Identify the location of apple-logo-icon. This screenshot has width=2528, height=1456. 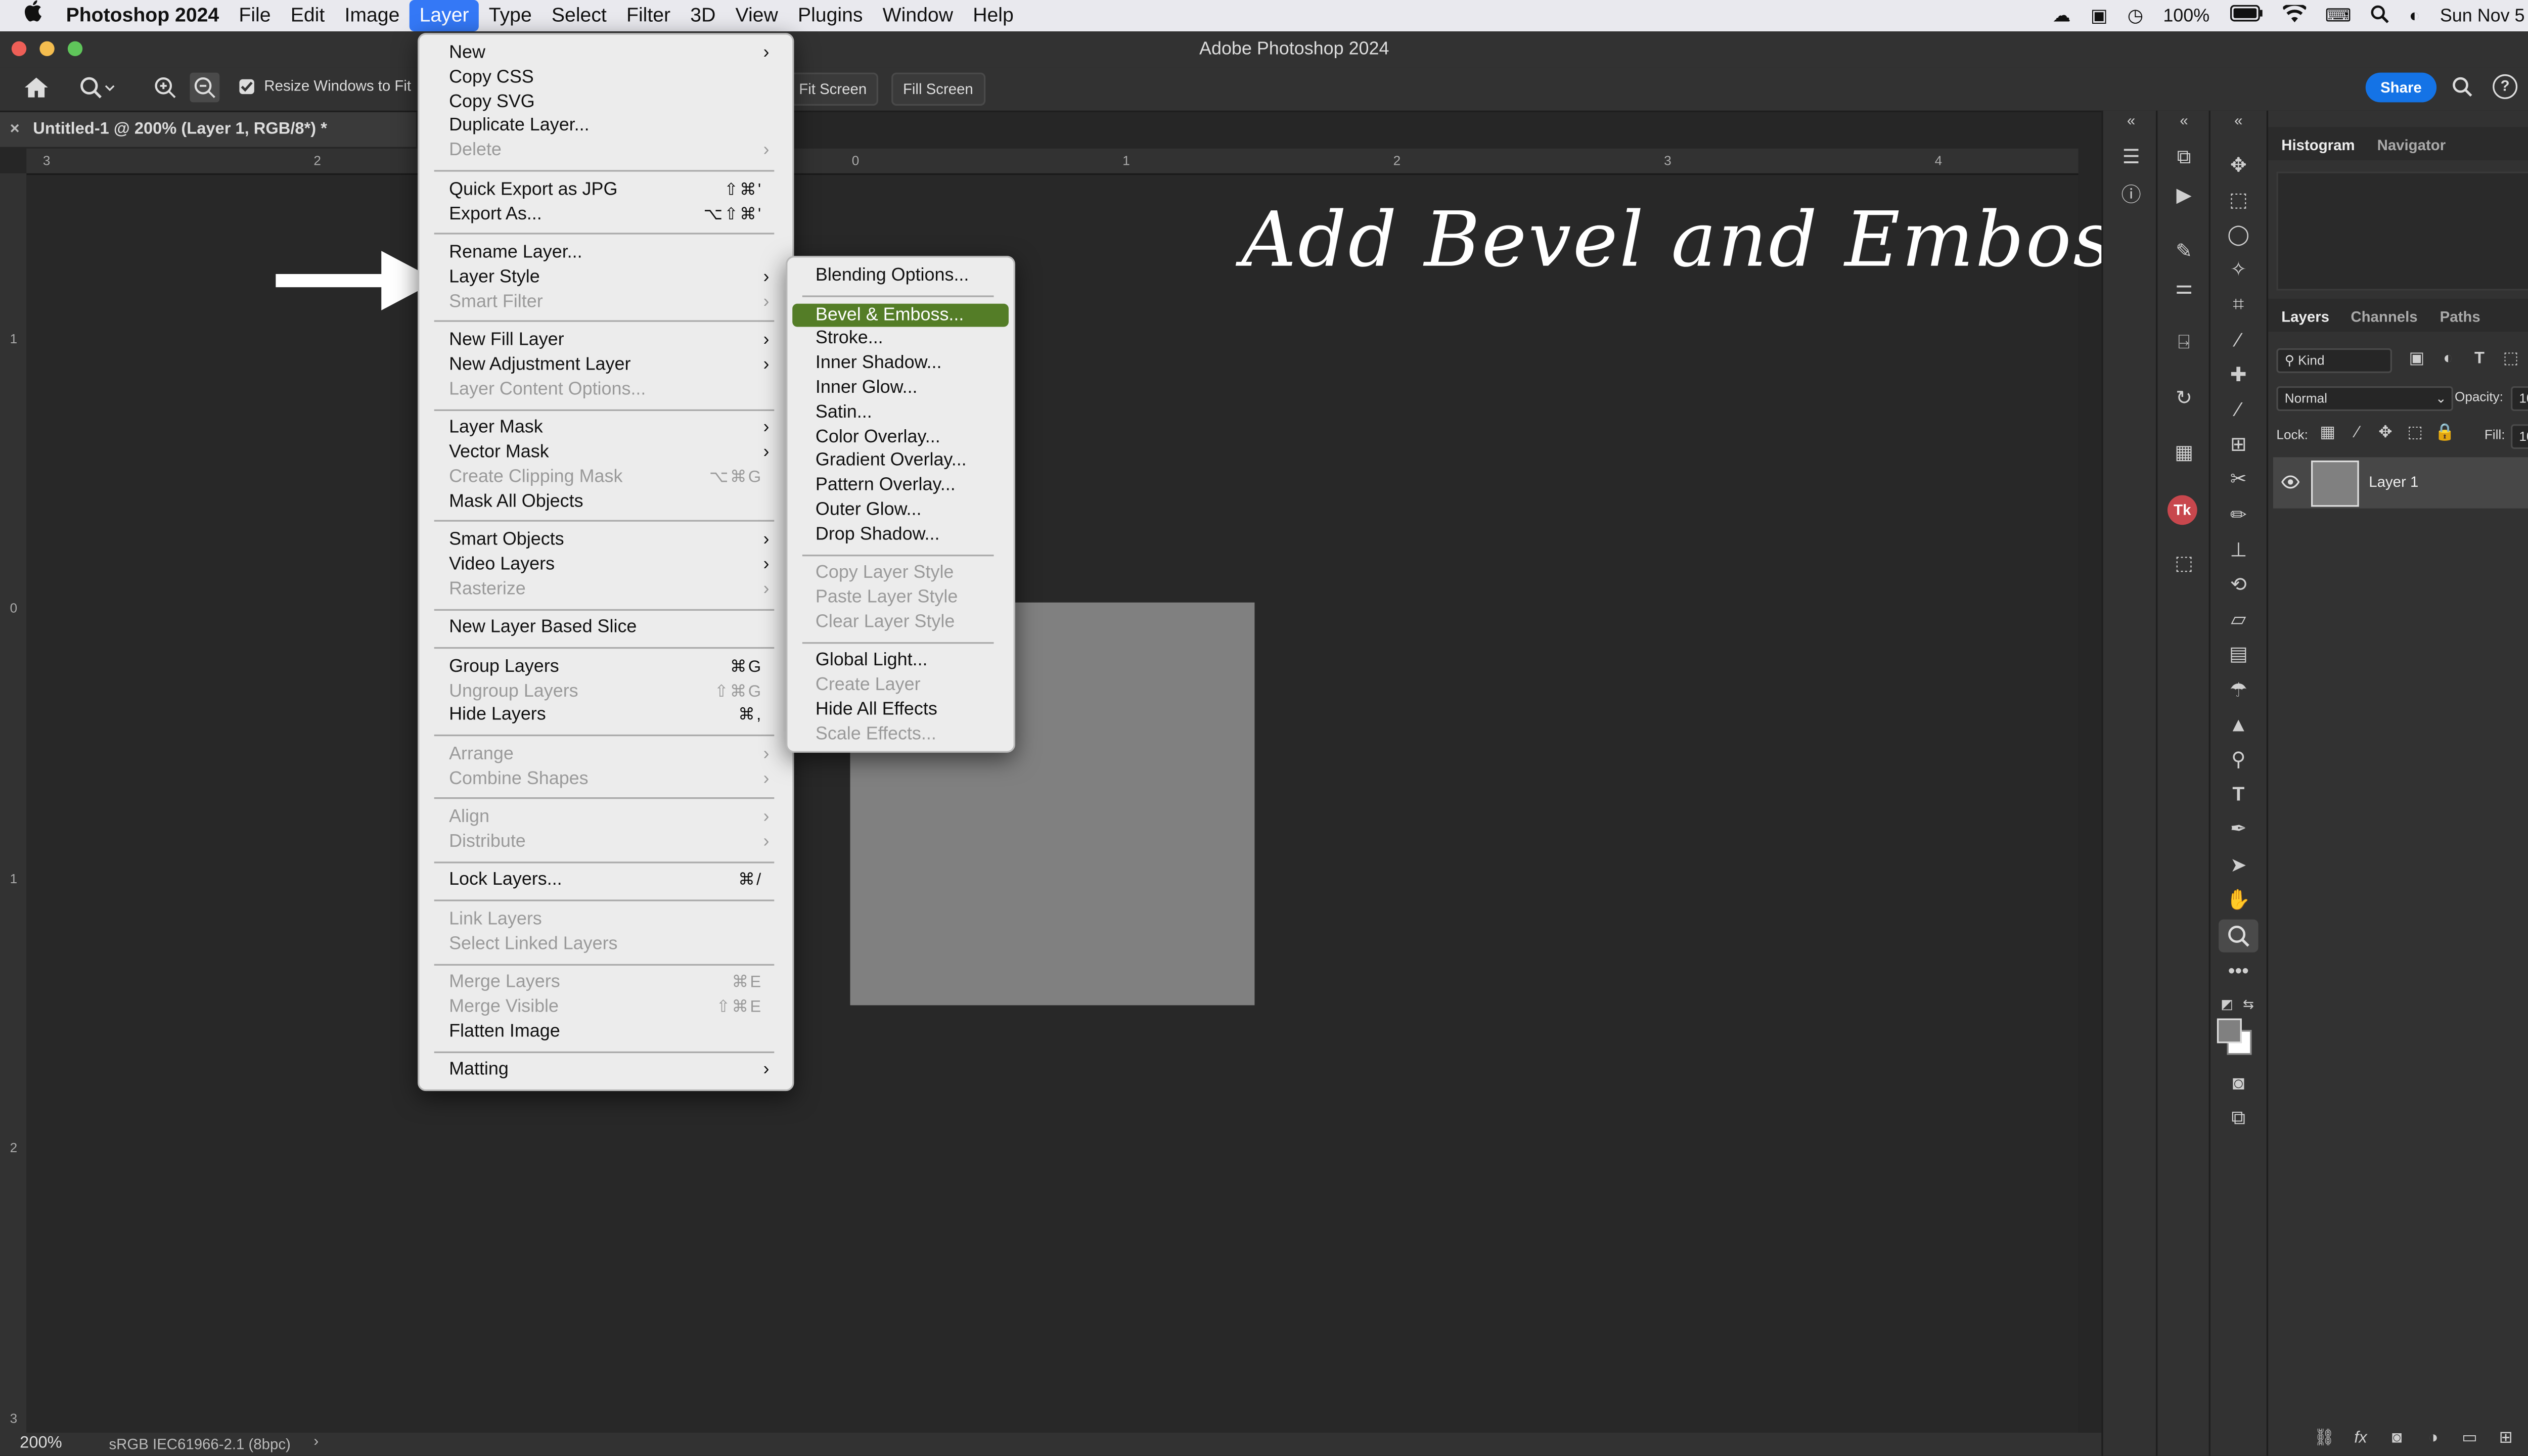
(28, 15).